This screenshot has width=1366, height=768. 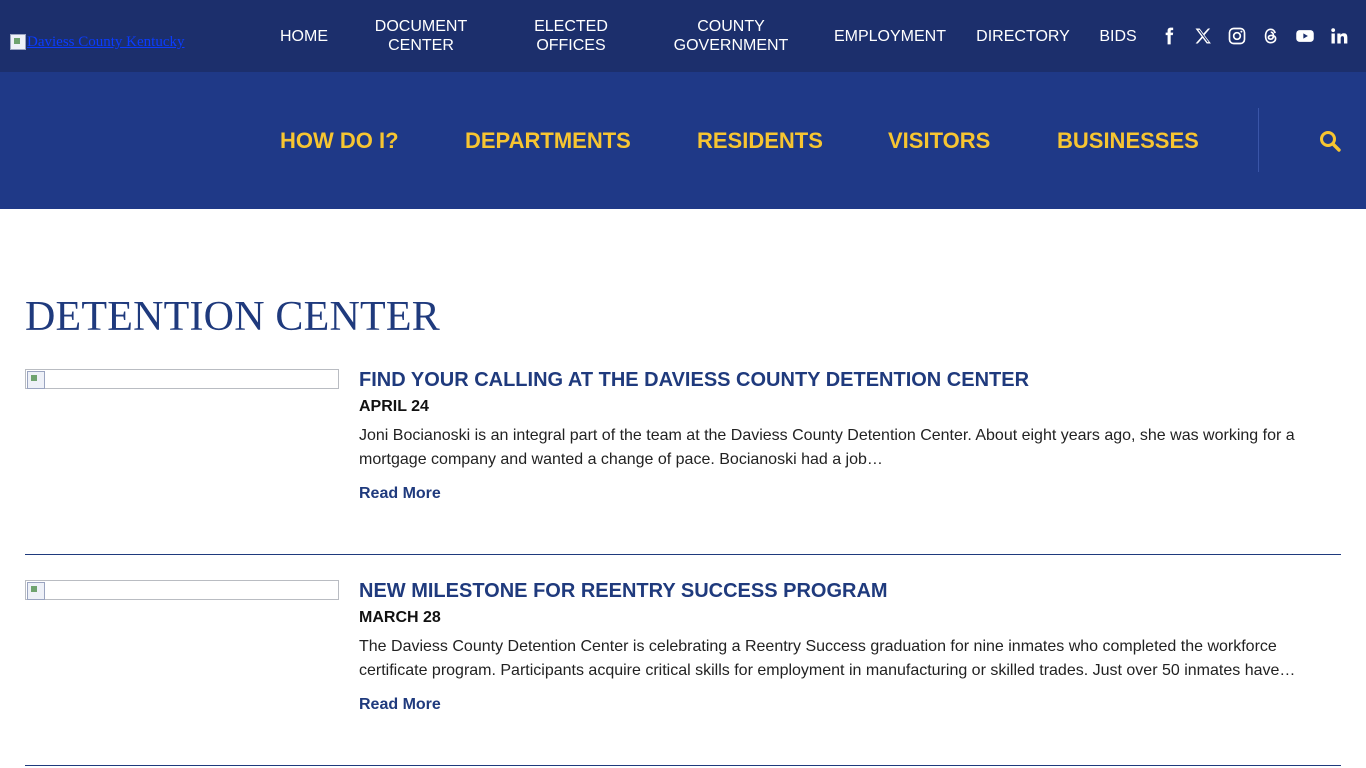 I want to click on top-nav-directory: DIRECTORY, so click(x=1023, y=36).